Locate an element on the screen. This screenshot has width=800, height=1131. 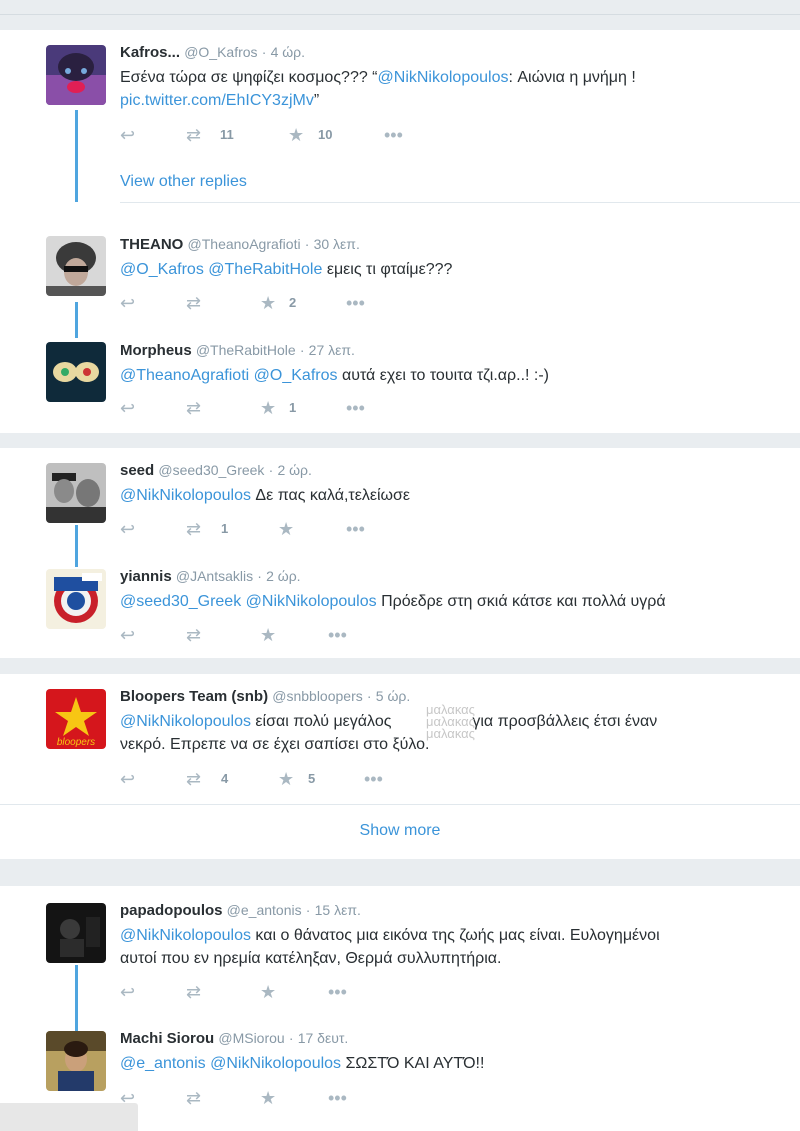
user-name: yiannis is located at coordinates (146, 576).